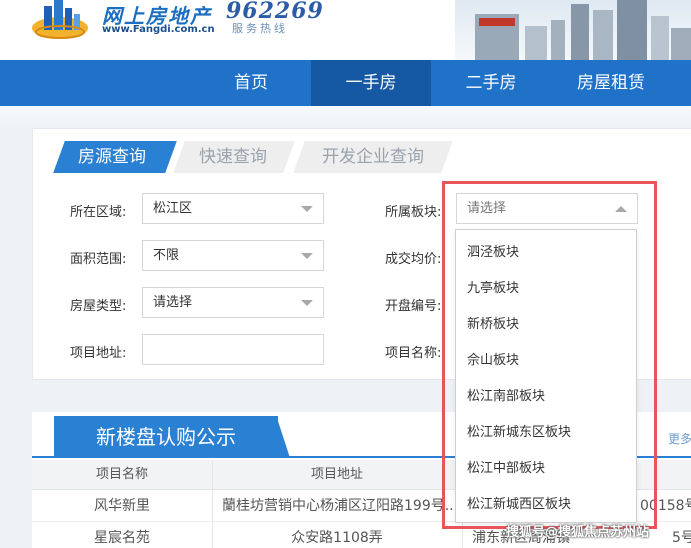 This screenshot has height=548, width=691. What do you see at coordinates (681, 538) in the screenshot?
I see `row-tail-value: 5号` at bounding box center [681, 538].